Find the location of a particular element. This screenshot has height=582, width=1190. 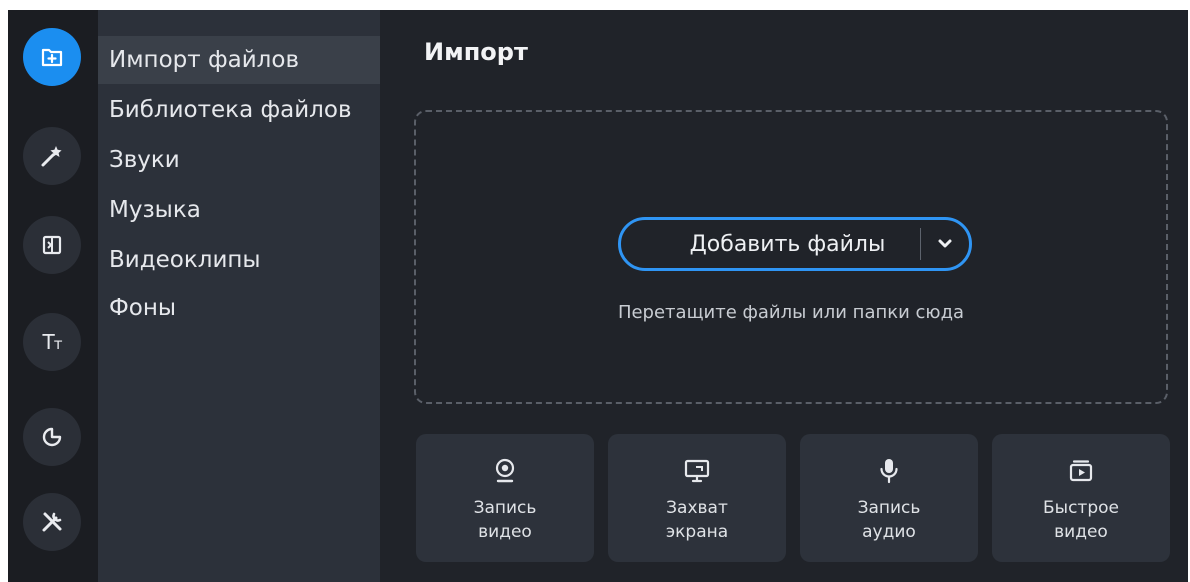

stickers-icon is located at coordinates (52, 437).